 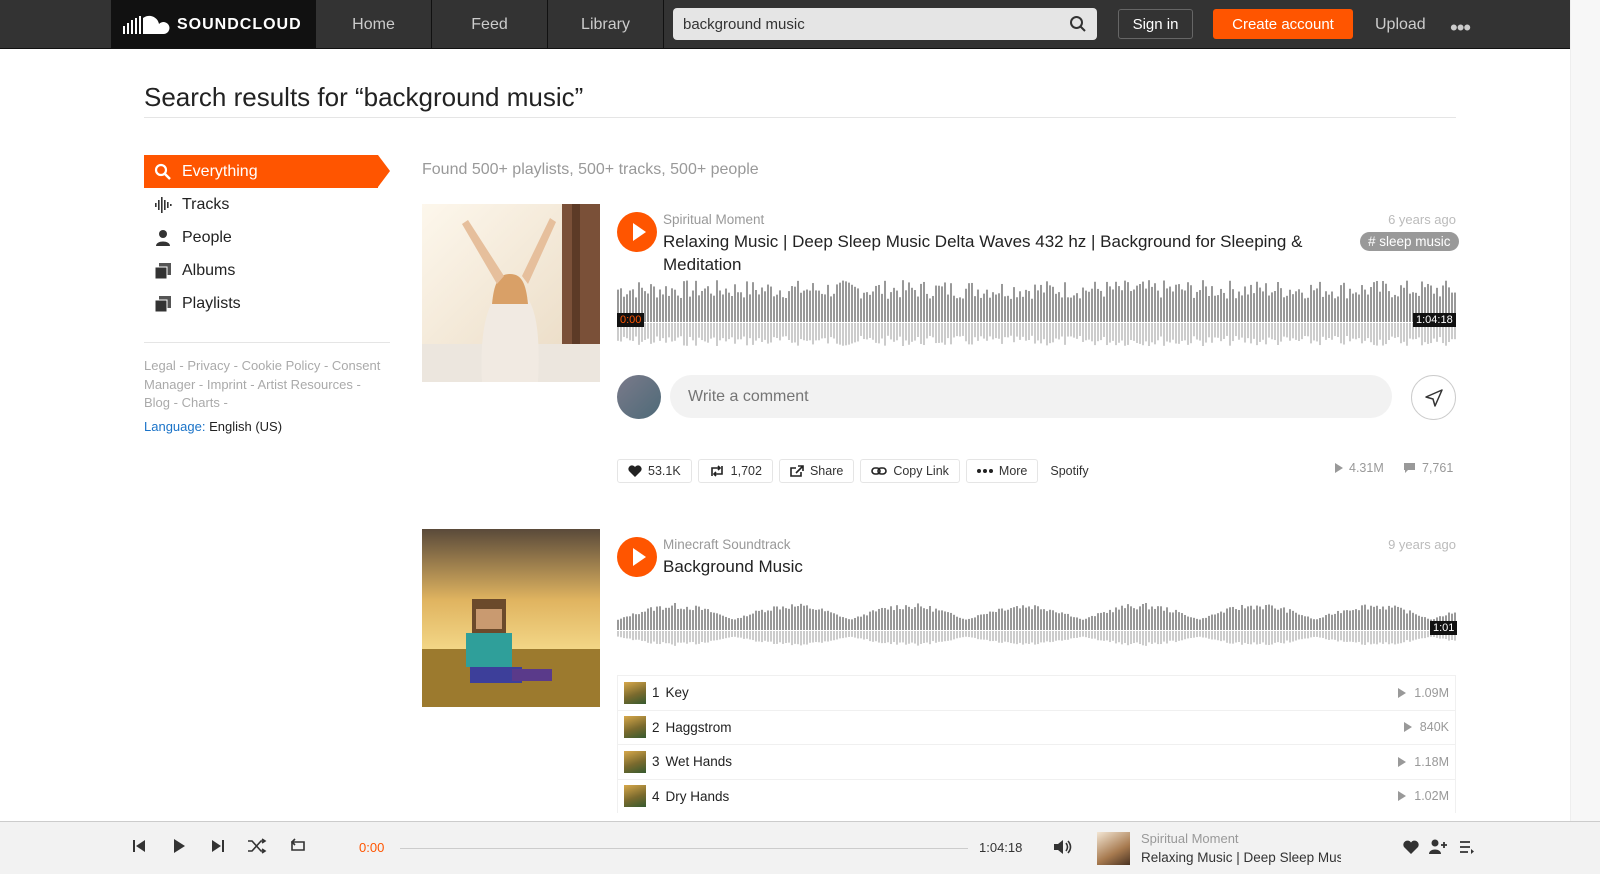 I want to click on language-selector: Language: English (US), so click(x=267, y=426).